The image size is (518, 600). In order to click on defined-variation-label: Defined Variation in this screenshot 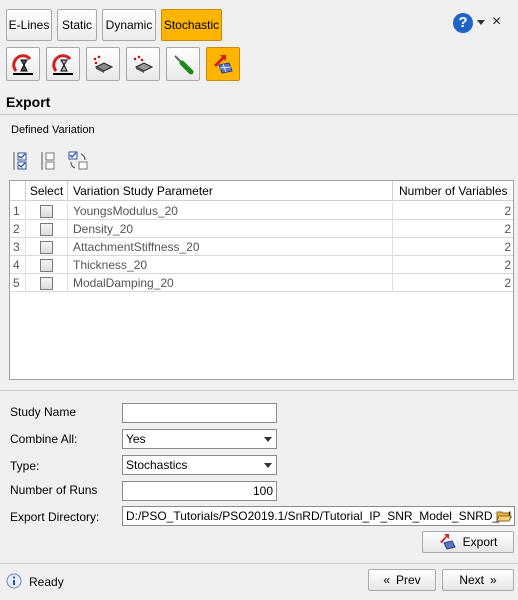, I will do `click(53, 130)`.